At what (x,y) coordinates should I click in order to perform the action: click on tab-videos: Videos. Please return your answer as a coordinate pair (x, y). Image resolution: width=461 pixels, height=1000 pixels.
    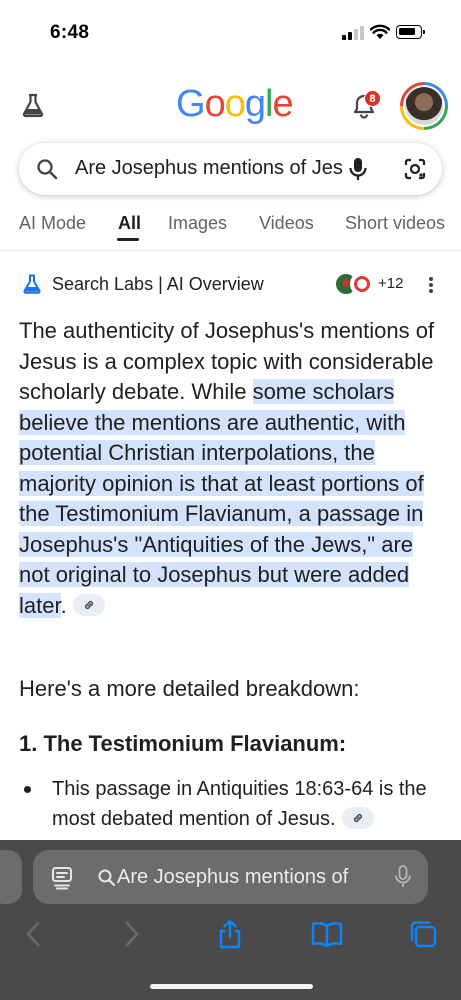
    Looking at the image, I should click on (286, 223).